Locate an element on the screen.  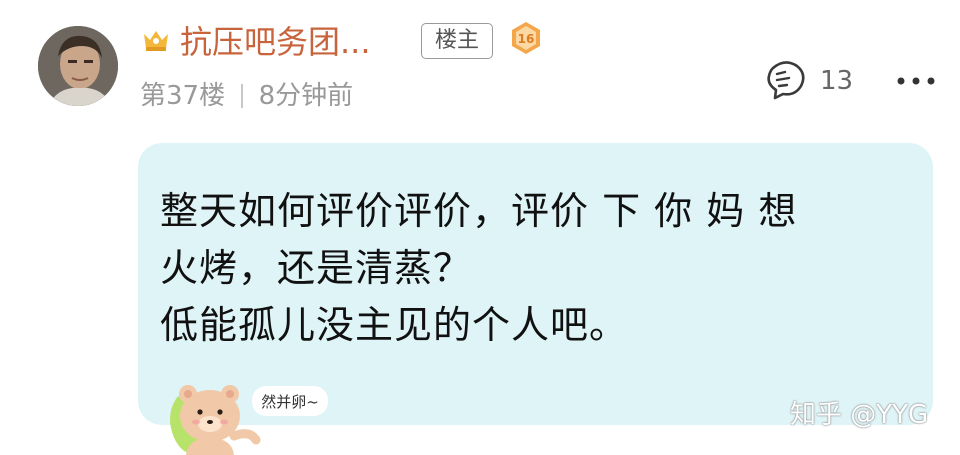
floor-number: 第37楼 is located at coordinates (183, 96).